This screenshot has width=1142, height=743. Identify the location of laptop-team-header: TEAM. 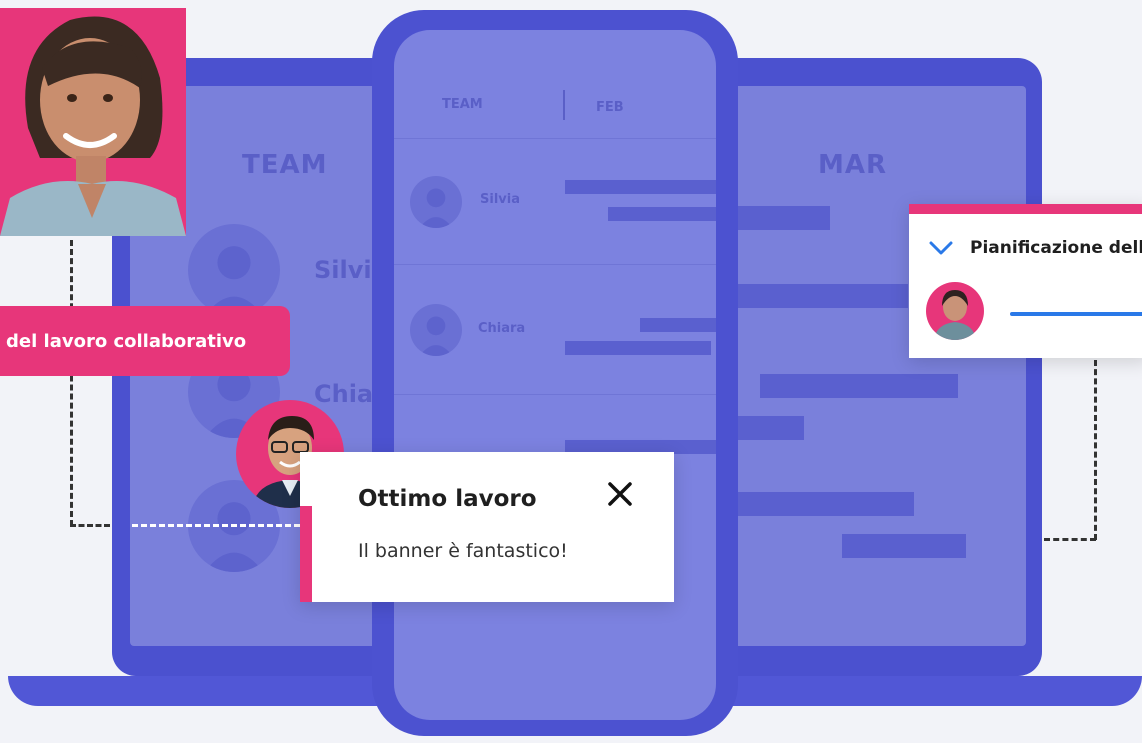
(285, 165).